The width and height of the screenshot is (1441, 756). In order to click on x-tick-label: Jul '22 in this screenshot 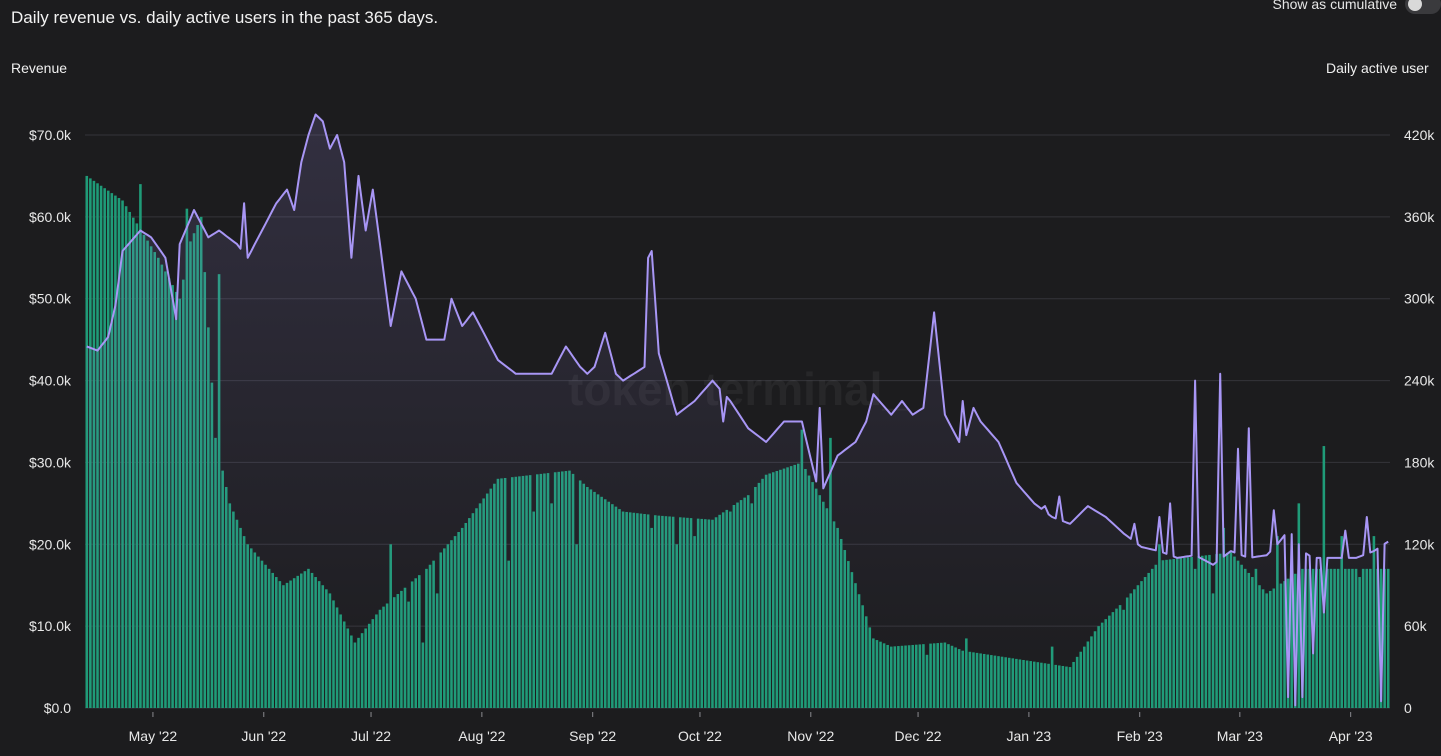, I will do `click(371, 736)`.